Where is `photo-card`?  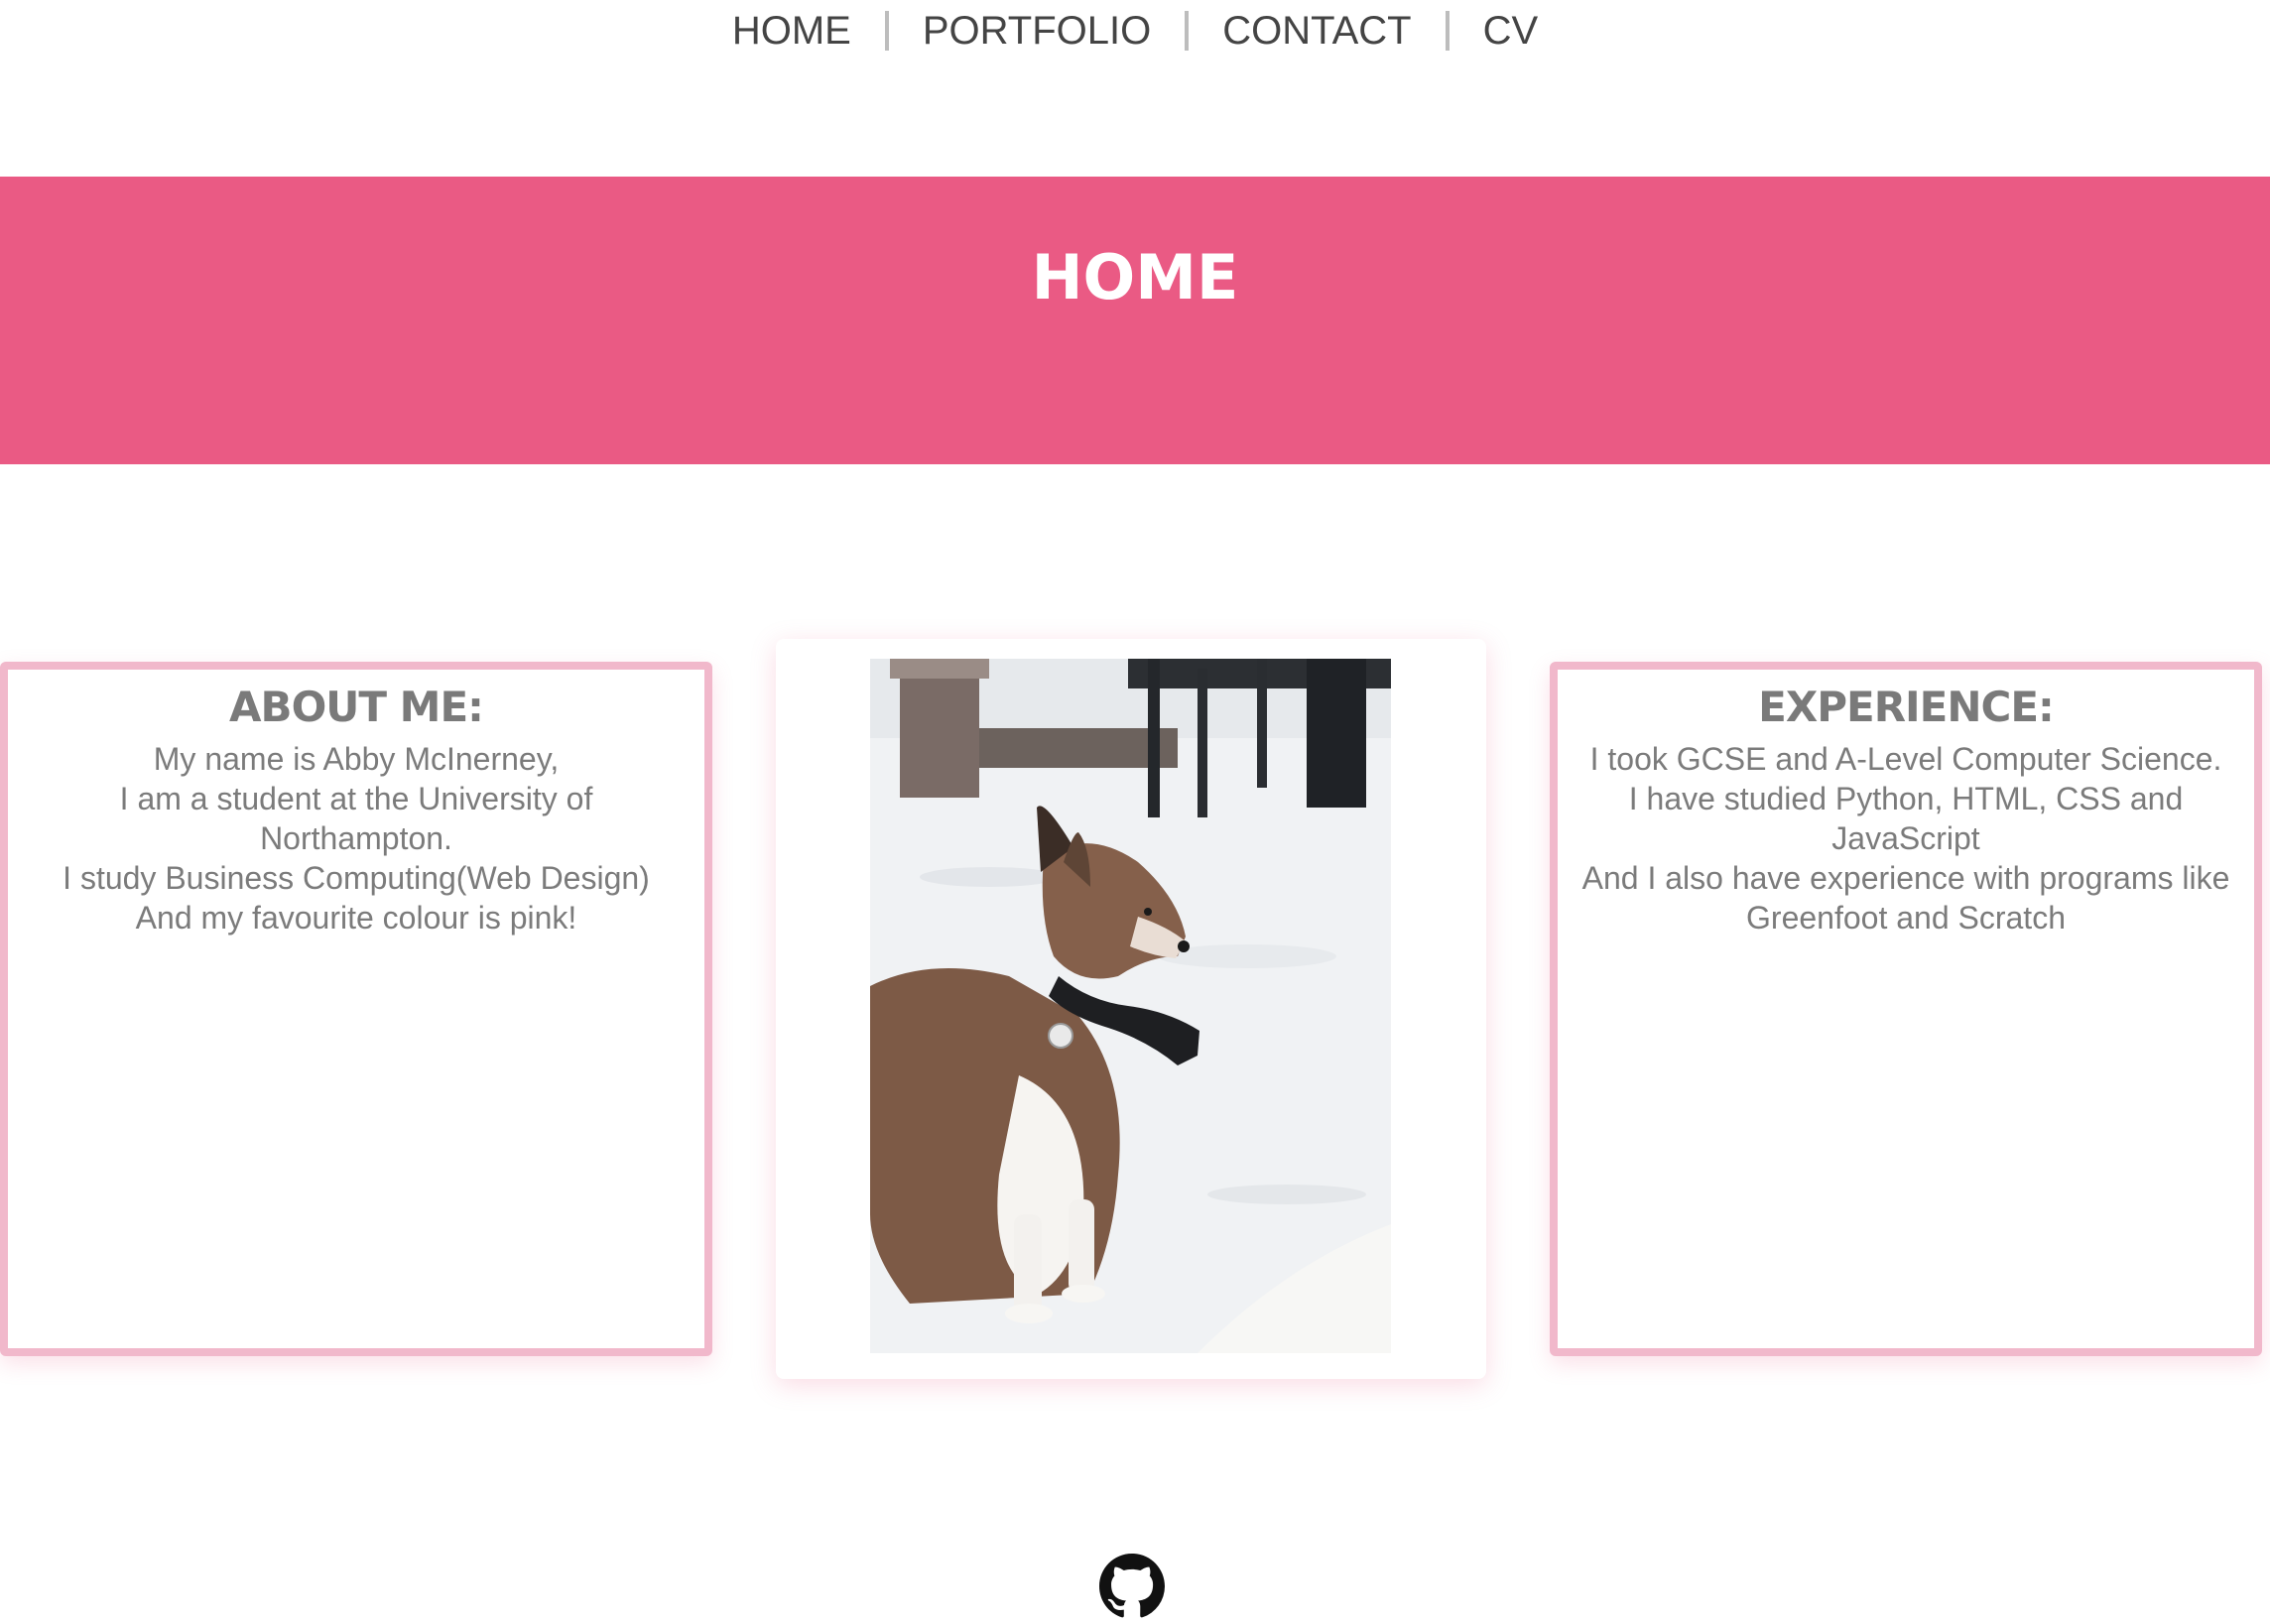 photo-card is located at coordinates (1131, 1009).